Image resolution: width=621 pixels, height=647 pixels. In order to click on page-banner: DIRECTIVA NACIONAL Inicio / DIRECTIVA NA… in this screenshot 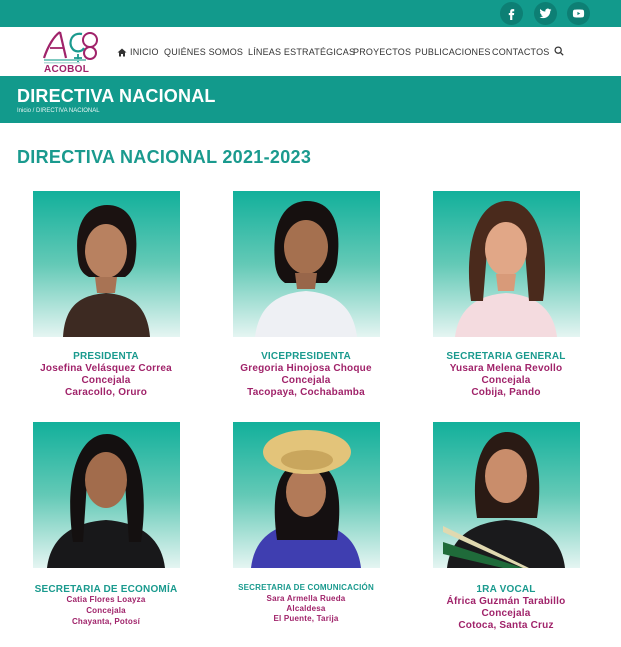, I will do `click(310, 99)`.